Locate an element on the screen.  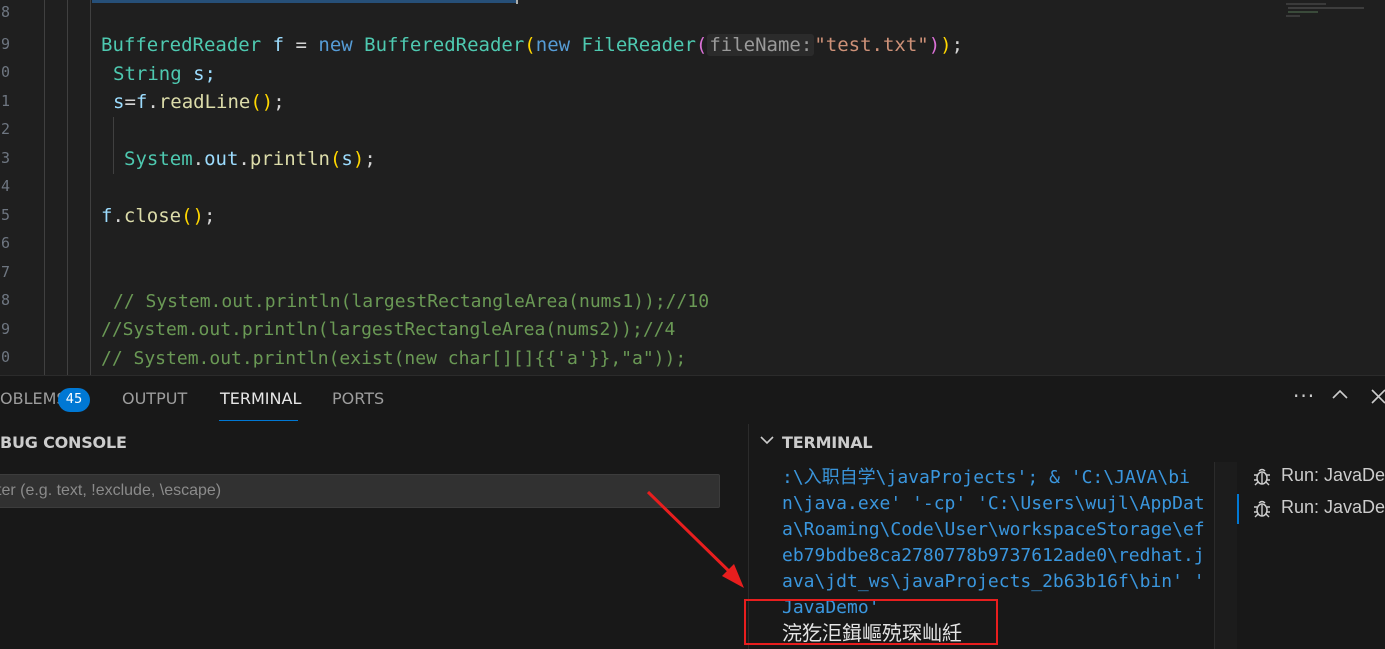
terminal-session-list: Run: JavaDe Run: JavaDe is located at coordinates (1311, 555).